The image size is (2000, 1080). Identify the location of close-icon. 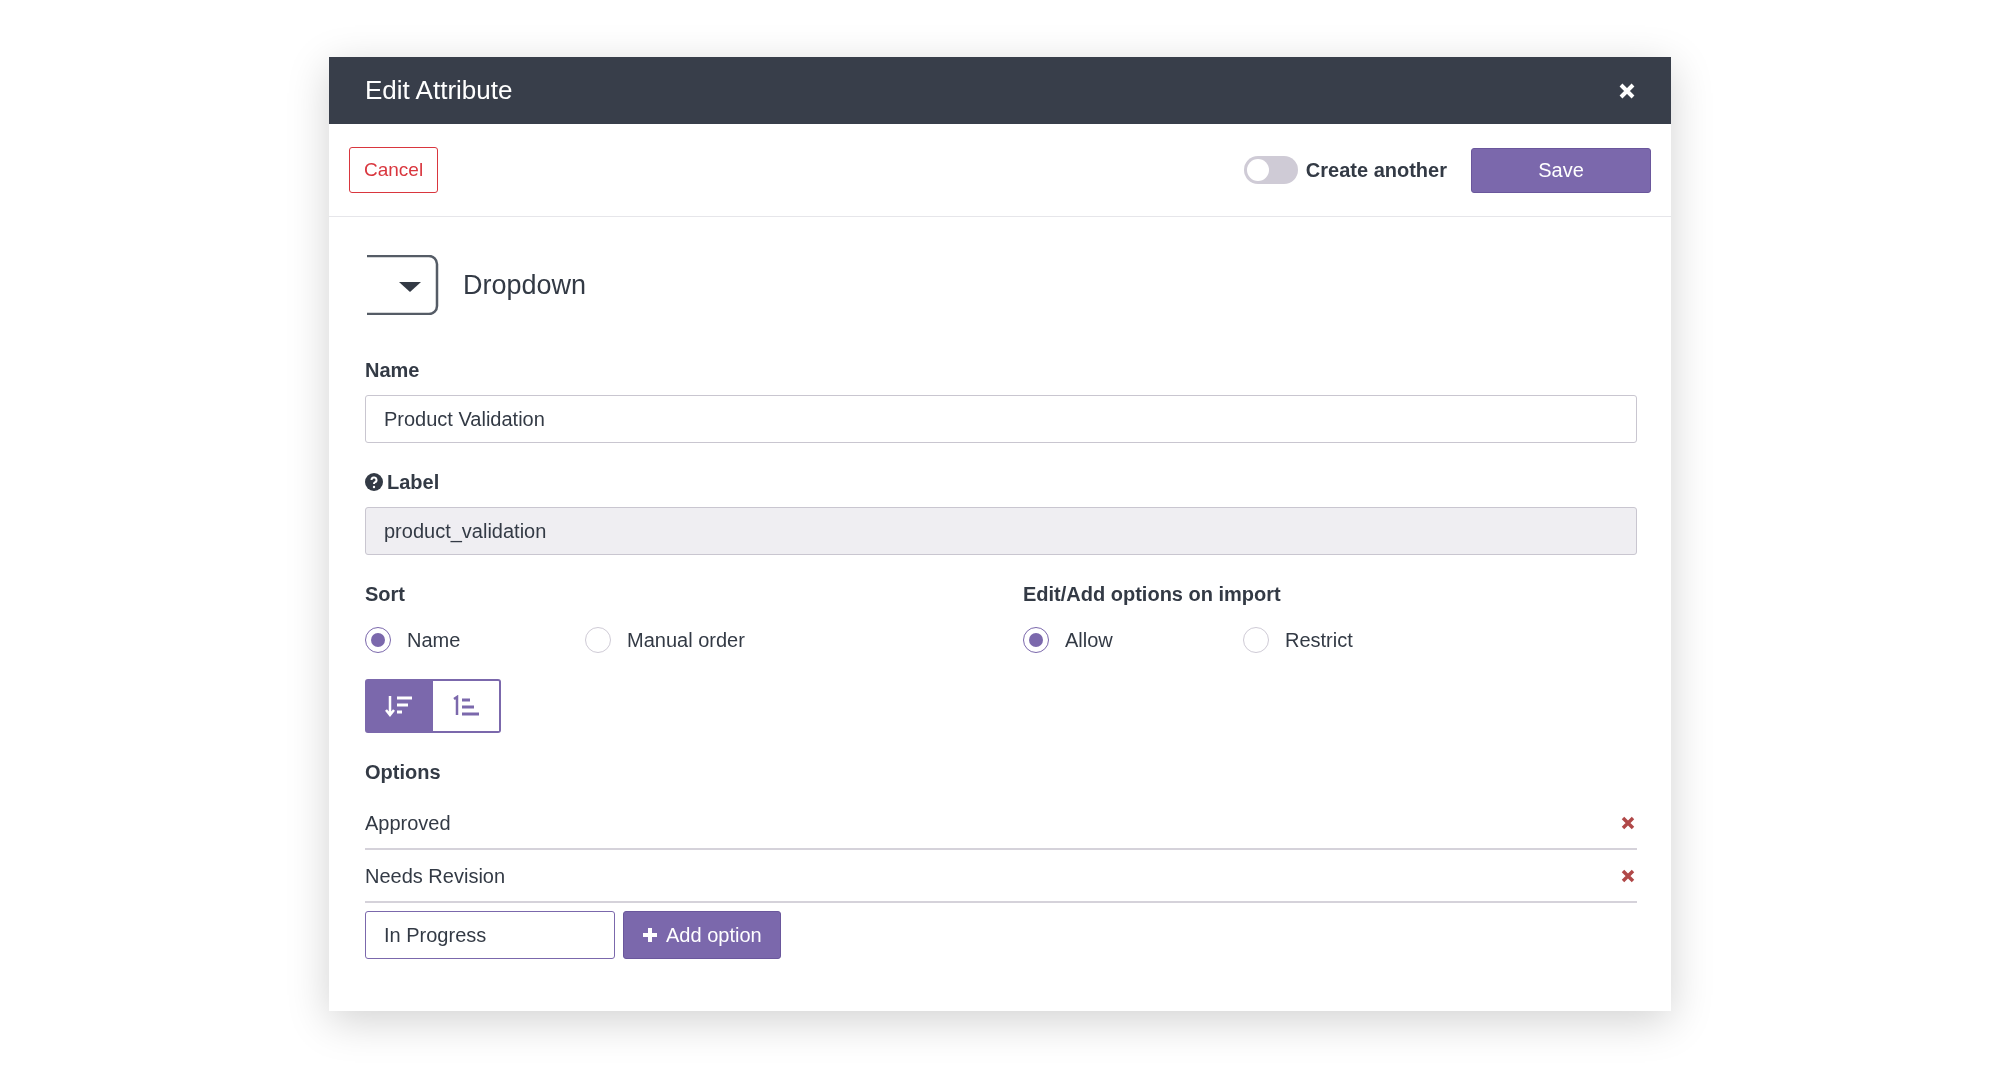
(1627, 90).